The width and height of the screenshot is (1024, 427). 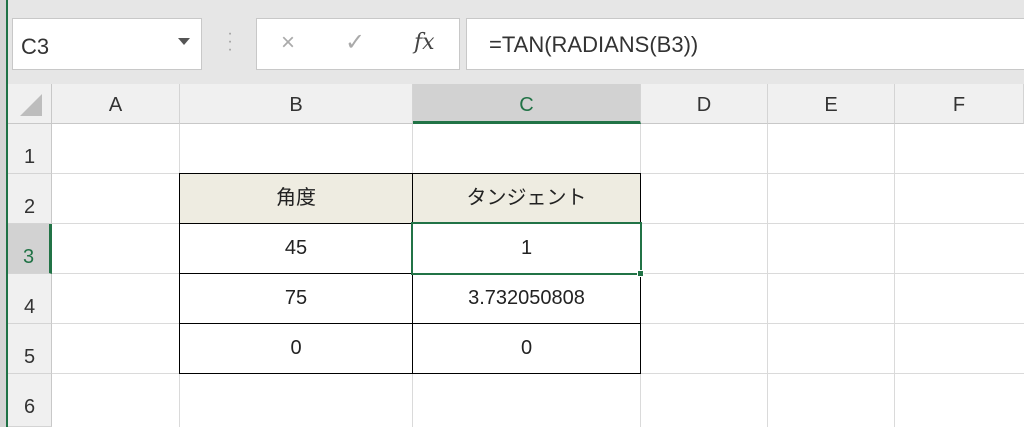 What do you see at coordinates (30, 400) in the screenshot?
I see `row-header-6: 6` at bounding box center [30, 400].